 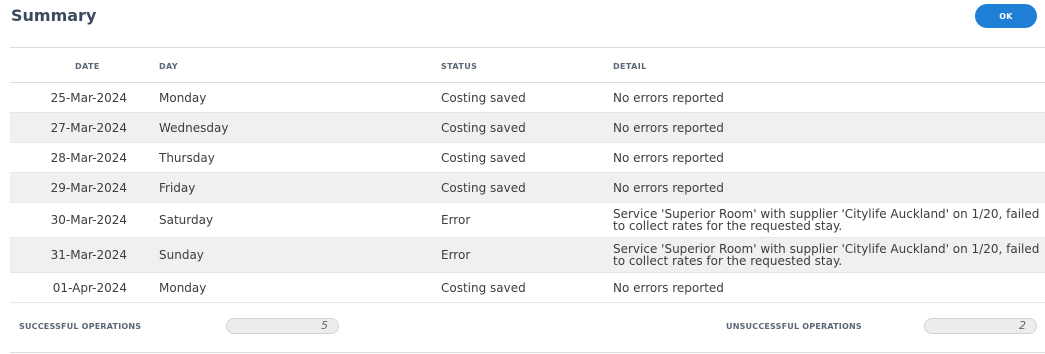 I want to click on column-header-detail: DETAIL, so click(x=630, y=66).